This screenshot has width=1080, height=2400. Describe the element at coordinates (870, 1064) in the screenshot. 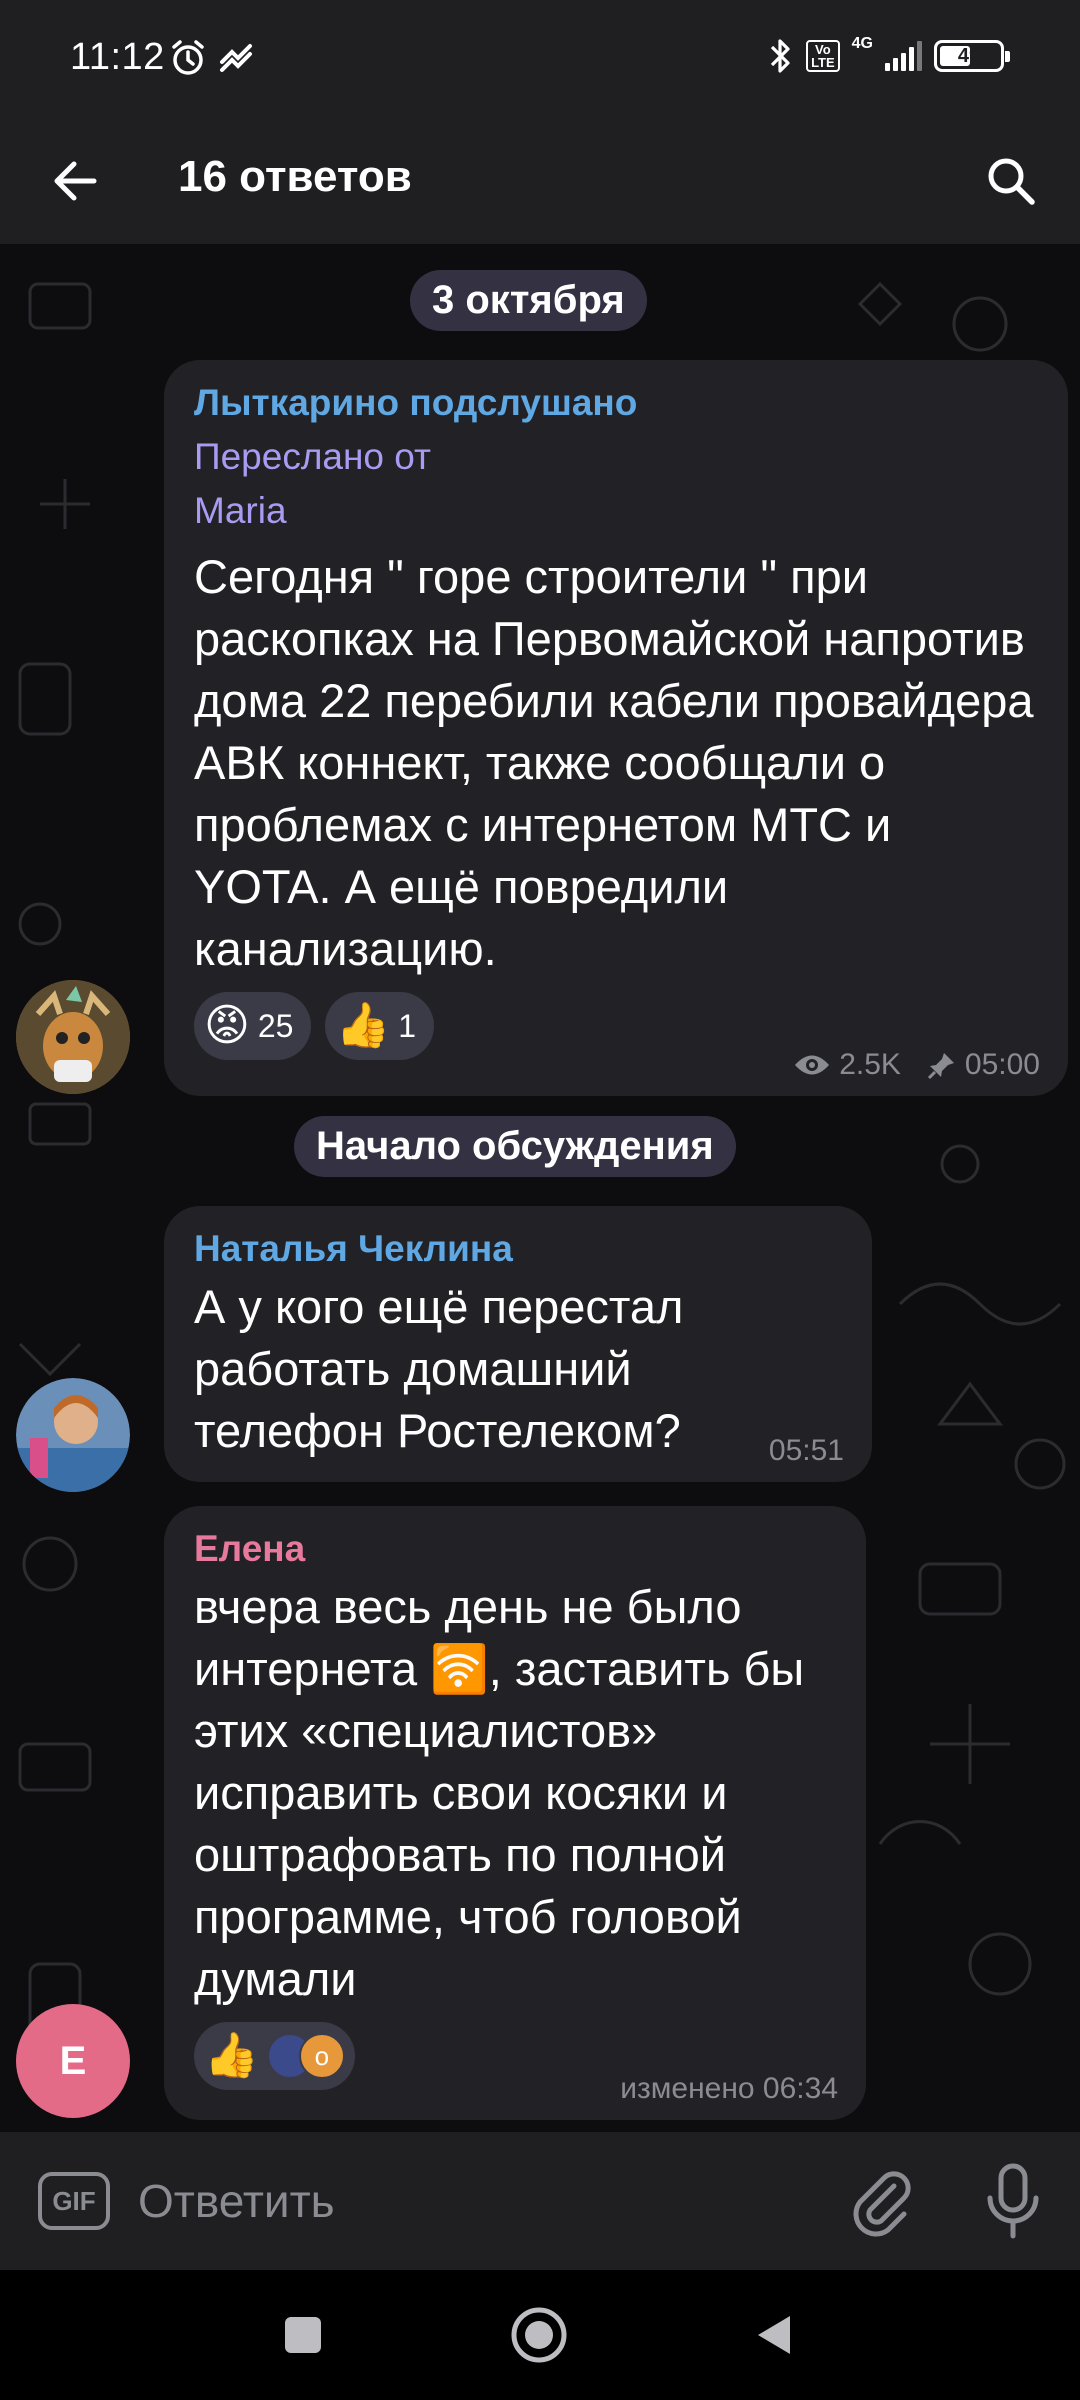

I see `view-count: 2.5K` at that location.